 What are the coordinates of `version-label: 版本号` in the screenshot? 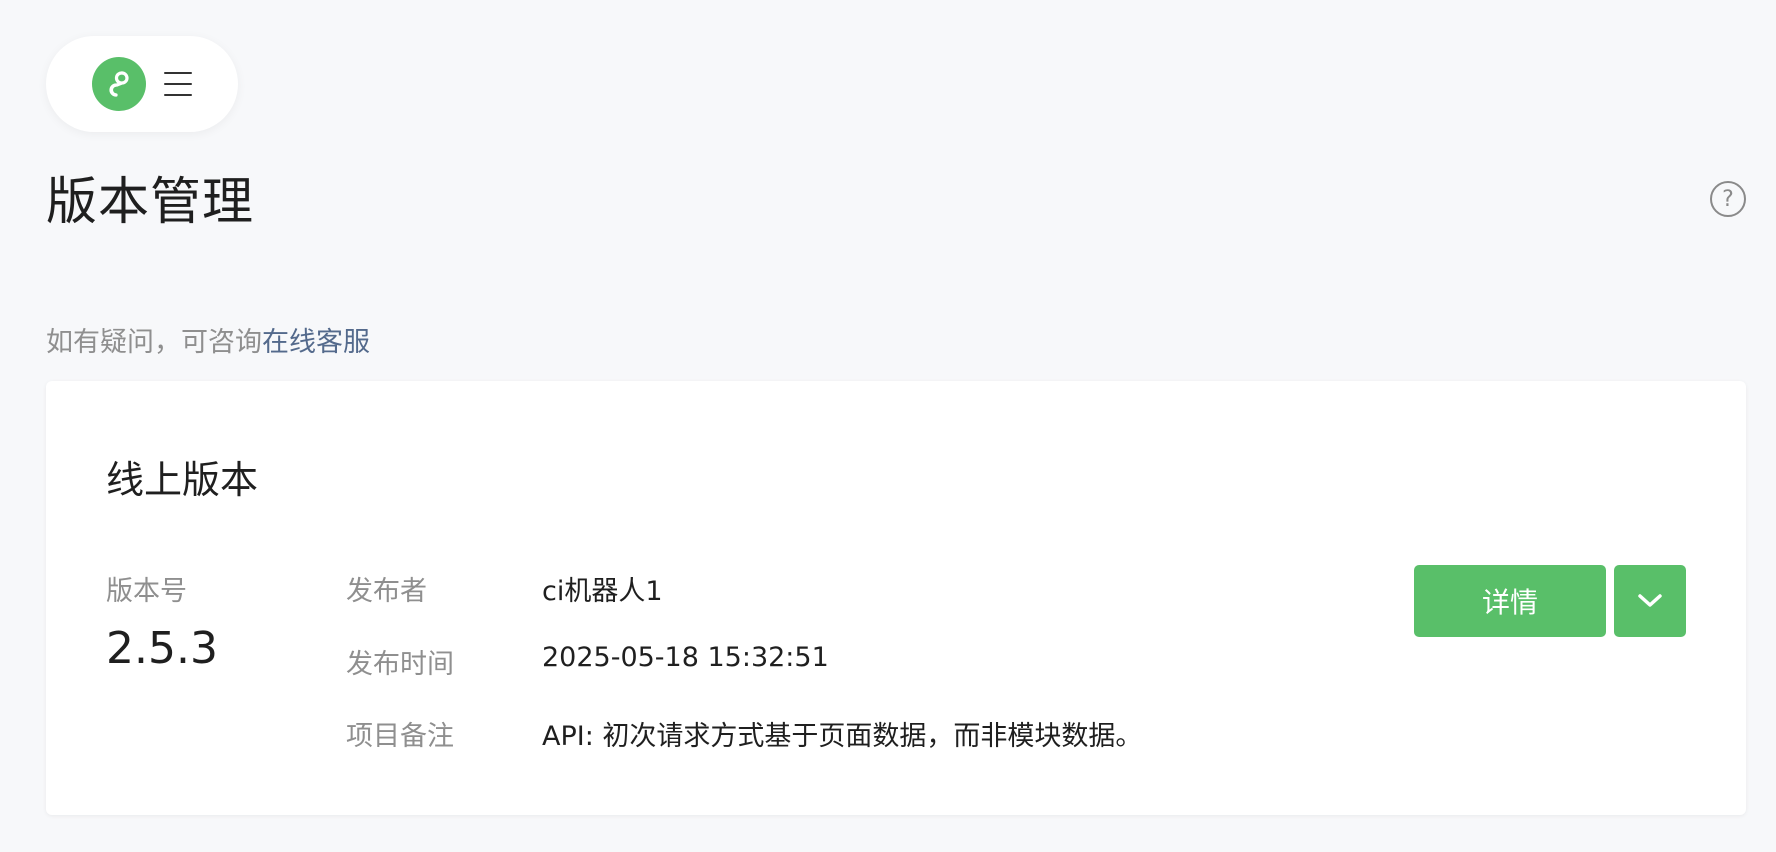 It's located at (146, 591).